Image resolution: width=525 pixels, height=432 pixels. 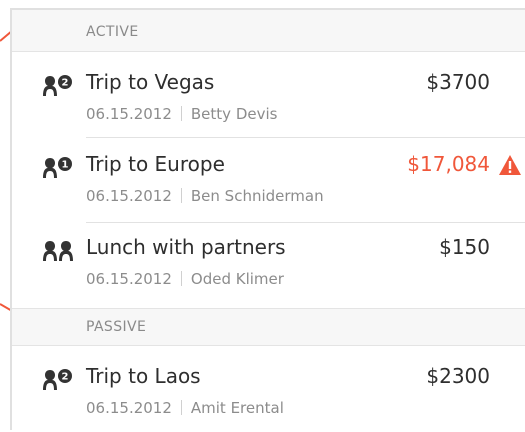 What do you see at coordinates (143, 376) in the screenshot?
I see `trip-title: Trip to Laos` at bounding box center [143, 376].